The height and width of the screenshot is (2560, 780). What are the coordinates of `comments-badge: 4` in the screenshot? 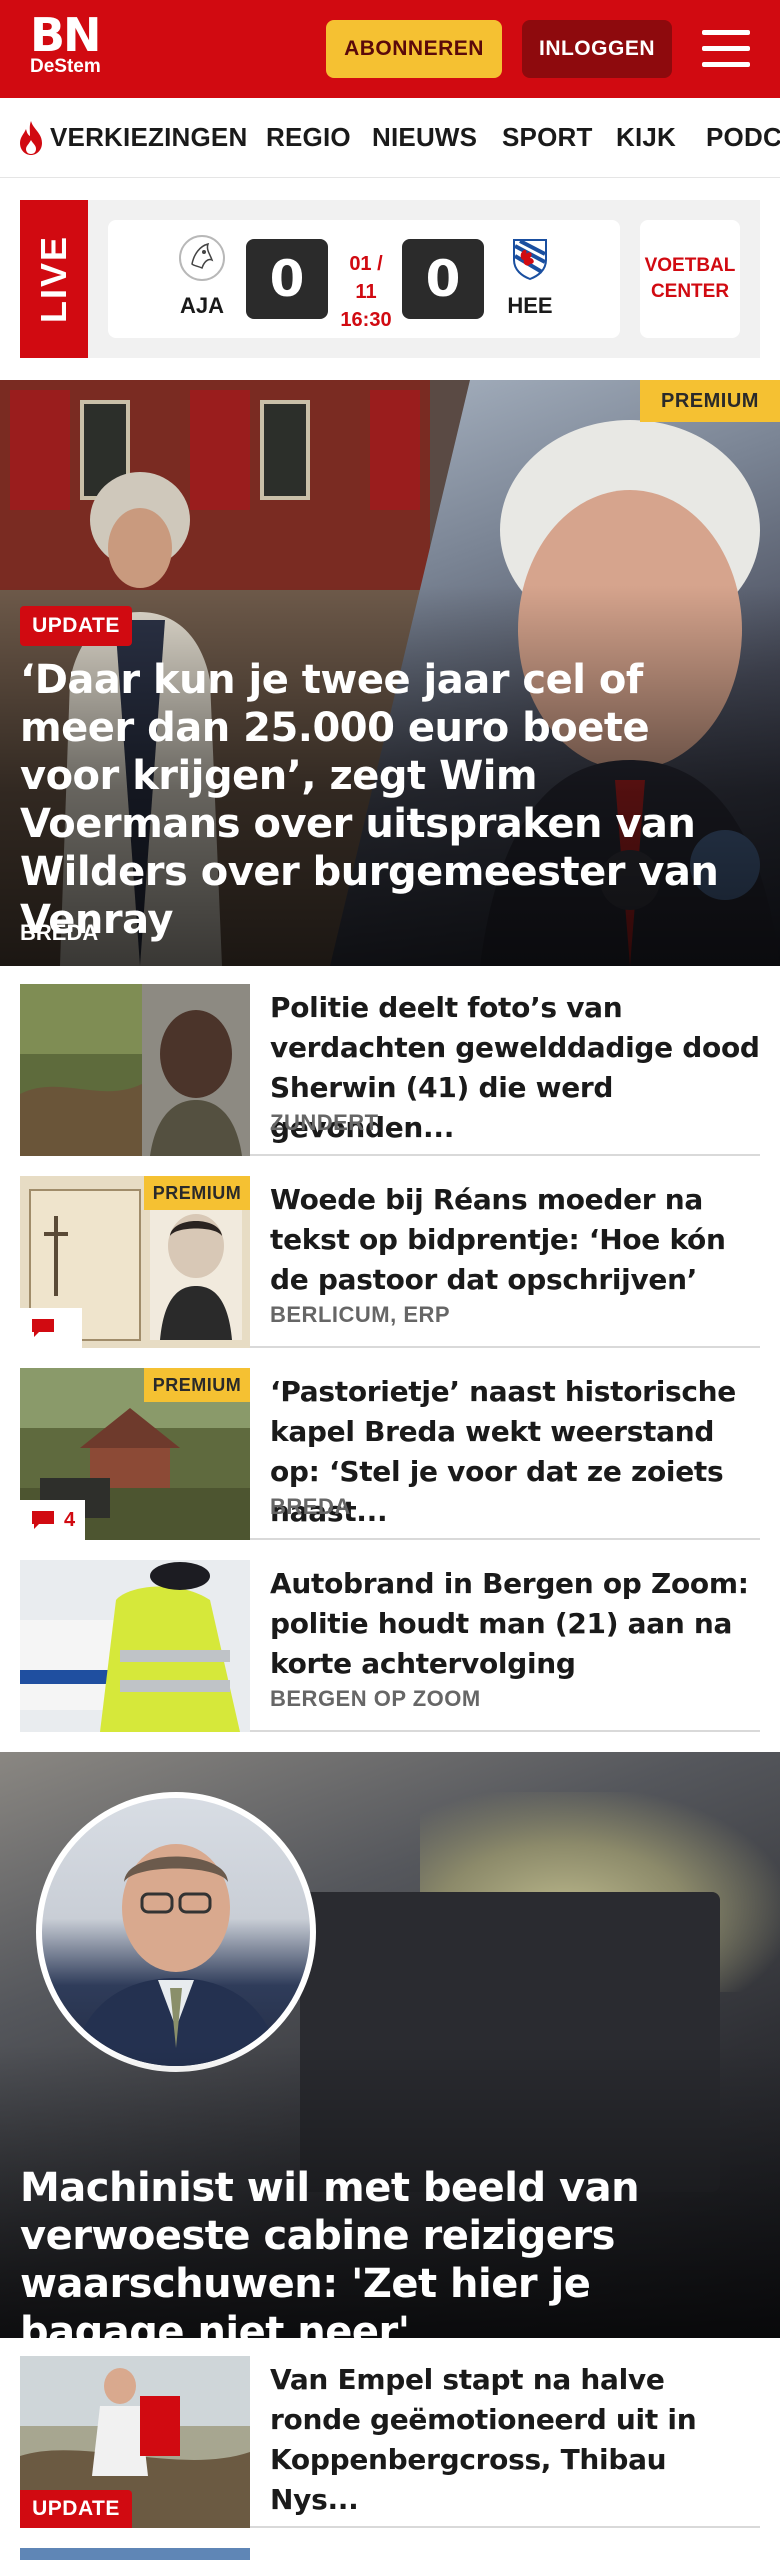 It's located at (53, 1520).